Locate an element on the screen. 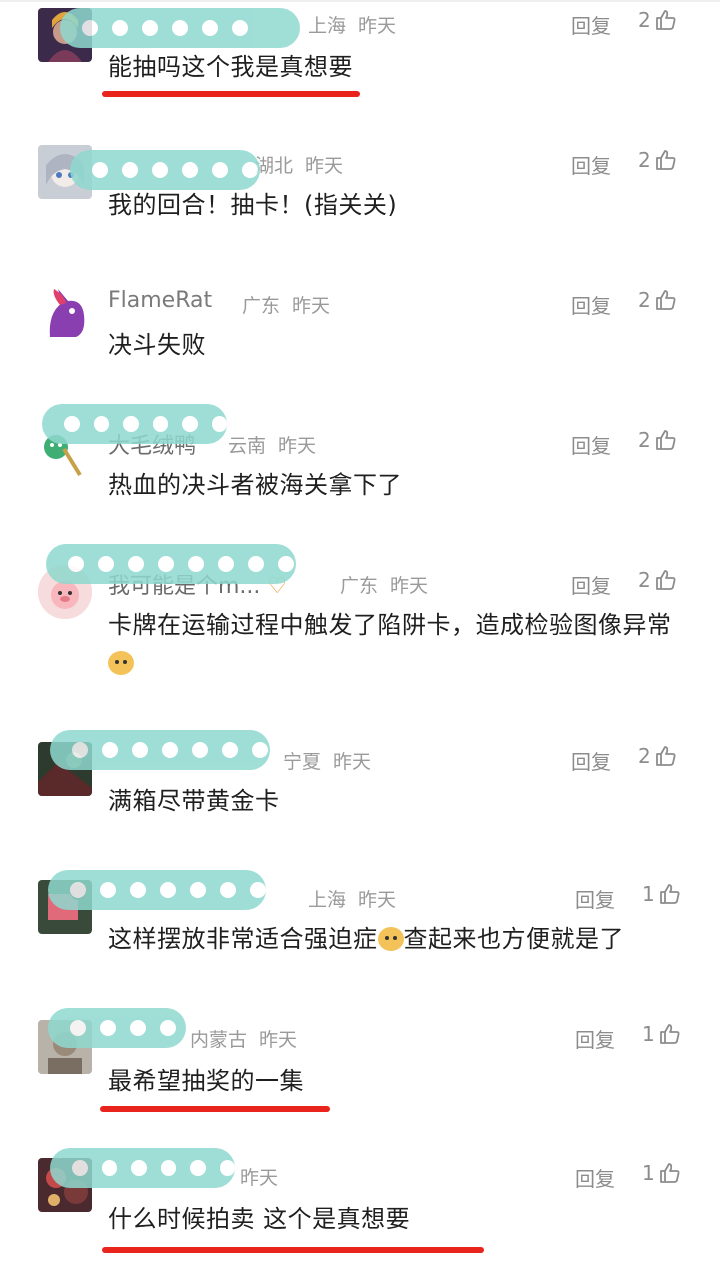  comment-location: 云南 is located at coordinates (247, 446).